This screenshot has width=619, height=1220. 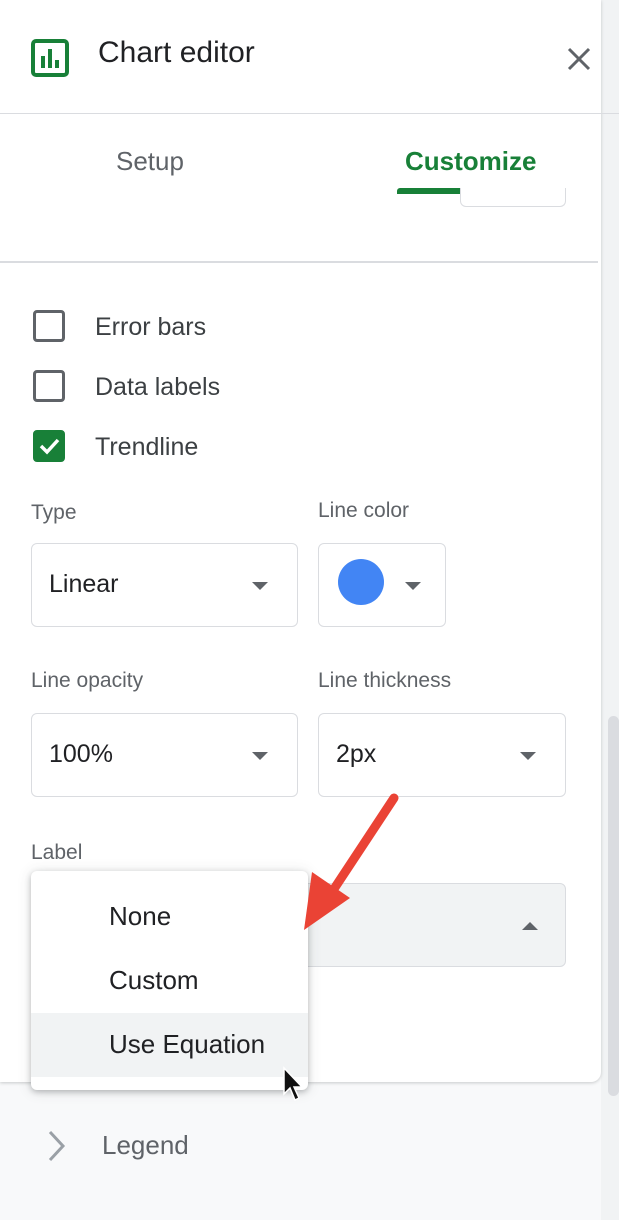 I want to click on section-divider, so click(x=299, y=262).